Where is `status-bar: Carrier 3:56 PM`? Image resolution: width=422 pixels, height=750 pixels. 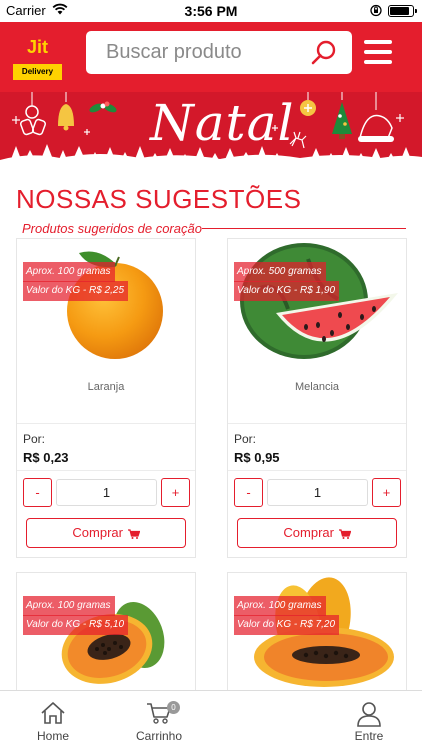 status-bar: Carrier 3:56 PM is located at coordinates (211, 11).